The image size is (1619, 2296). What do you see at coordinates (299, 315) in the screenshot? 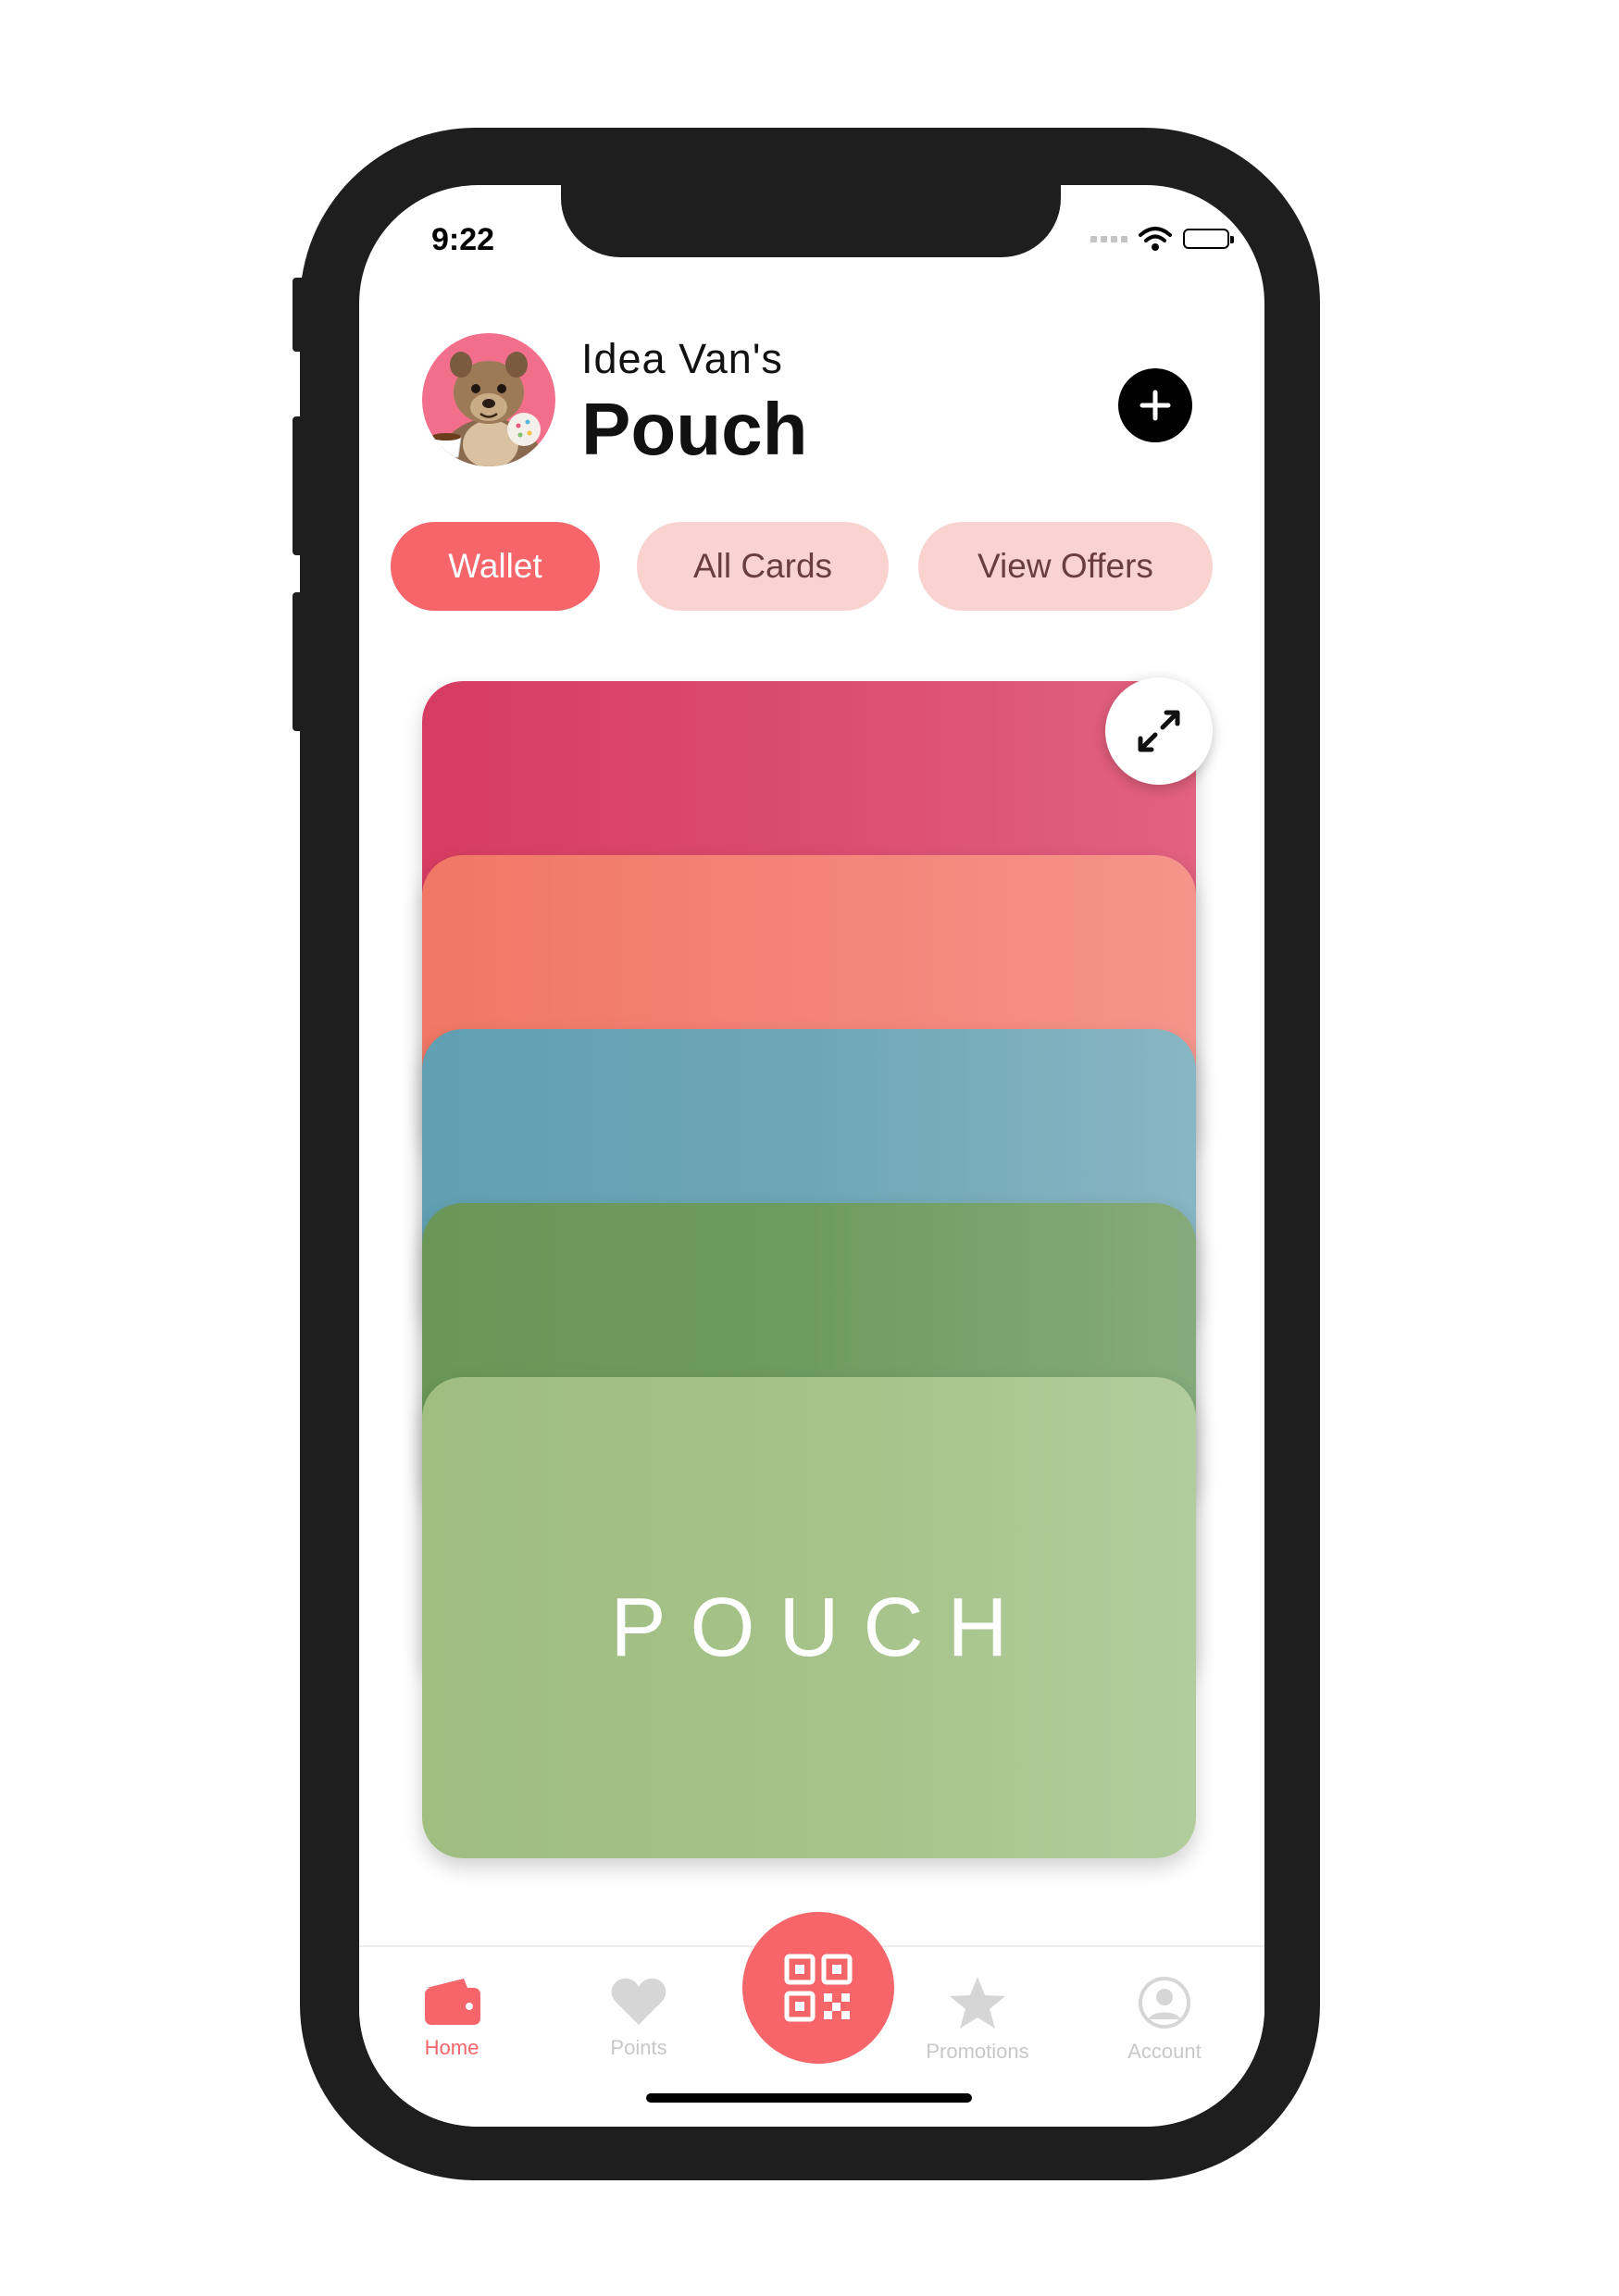
I see `mute-switch` at bounding box center [299, 315].